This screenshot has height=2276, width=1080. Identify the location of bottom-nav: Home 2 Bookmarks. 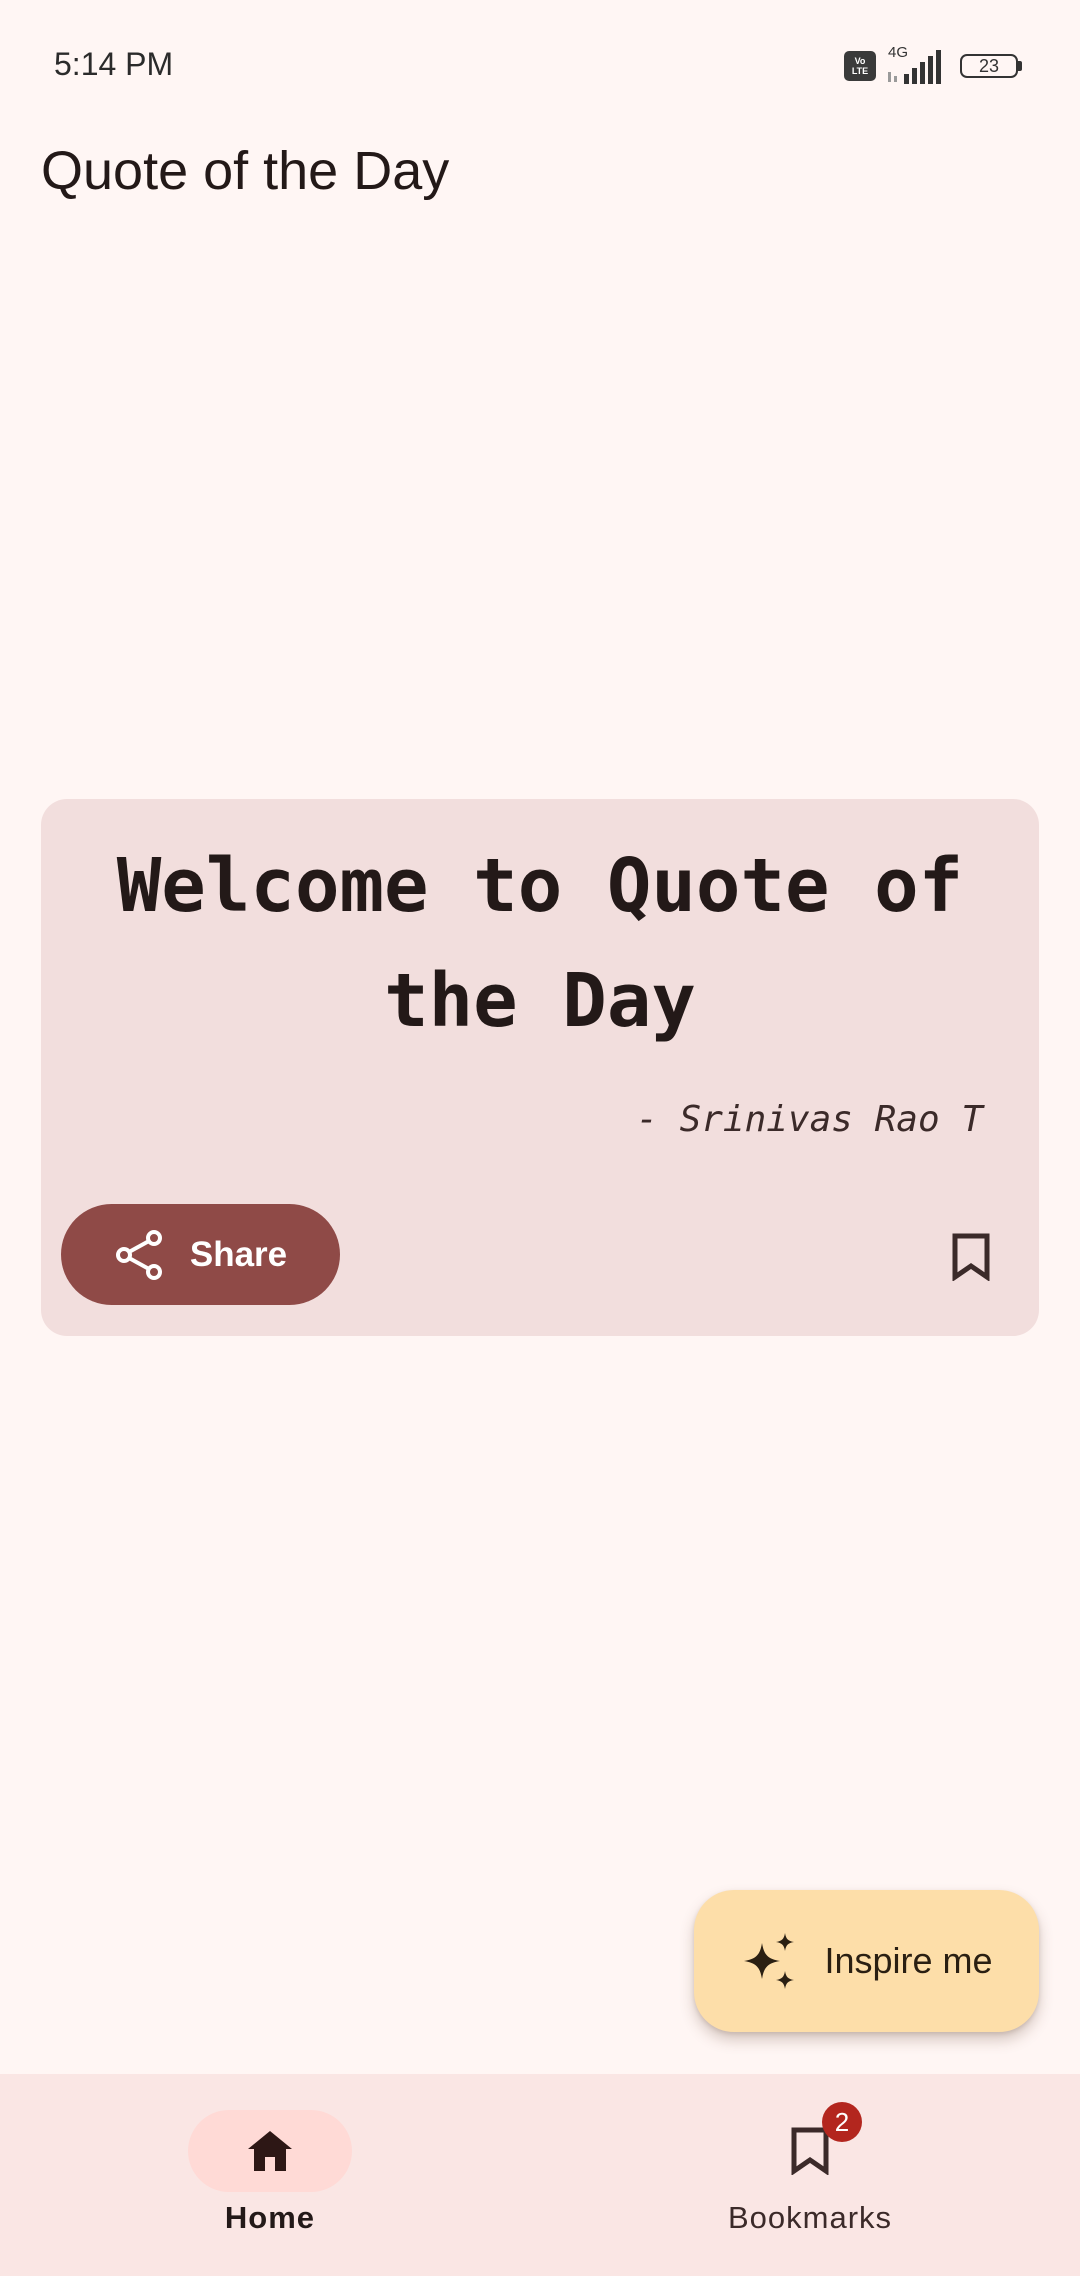
(540, 2175).